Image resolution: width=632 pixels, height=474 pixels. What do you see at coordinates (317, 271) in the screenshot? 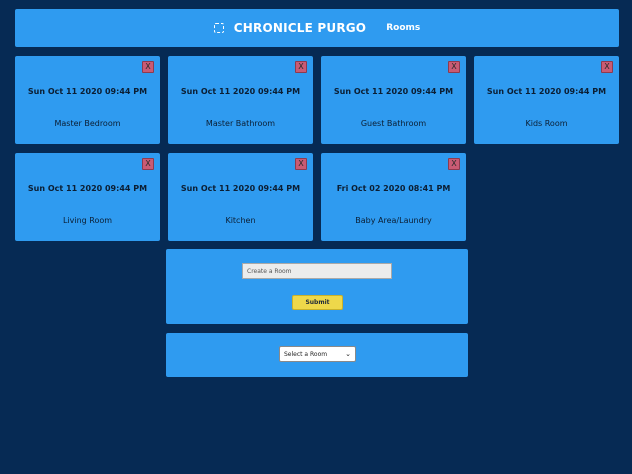
I see `create-room-input` at bounding box center [317, 271].